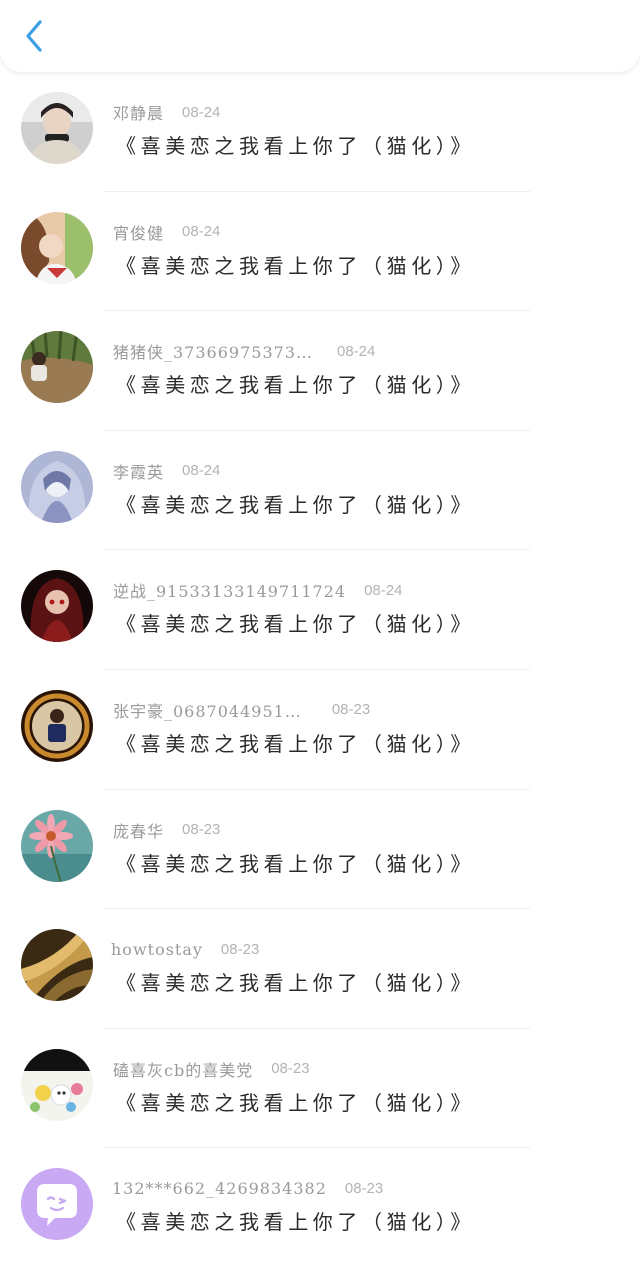  What do you see at coordinates (139, 472) in the screenshot?
I see `user-name: 李霞英` at bounding box center [139, 472].